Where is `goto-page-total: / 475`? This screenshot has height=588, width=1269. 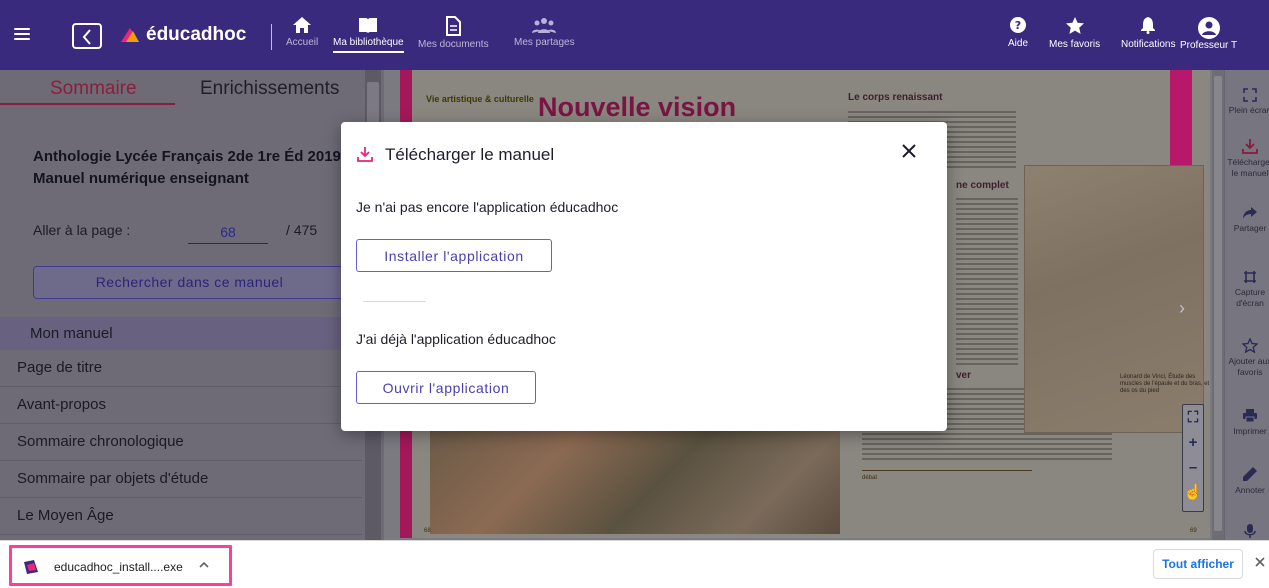
goto-page-total: / 475 is located at coordinates (302, 230).